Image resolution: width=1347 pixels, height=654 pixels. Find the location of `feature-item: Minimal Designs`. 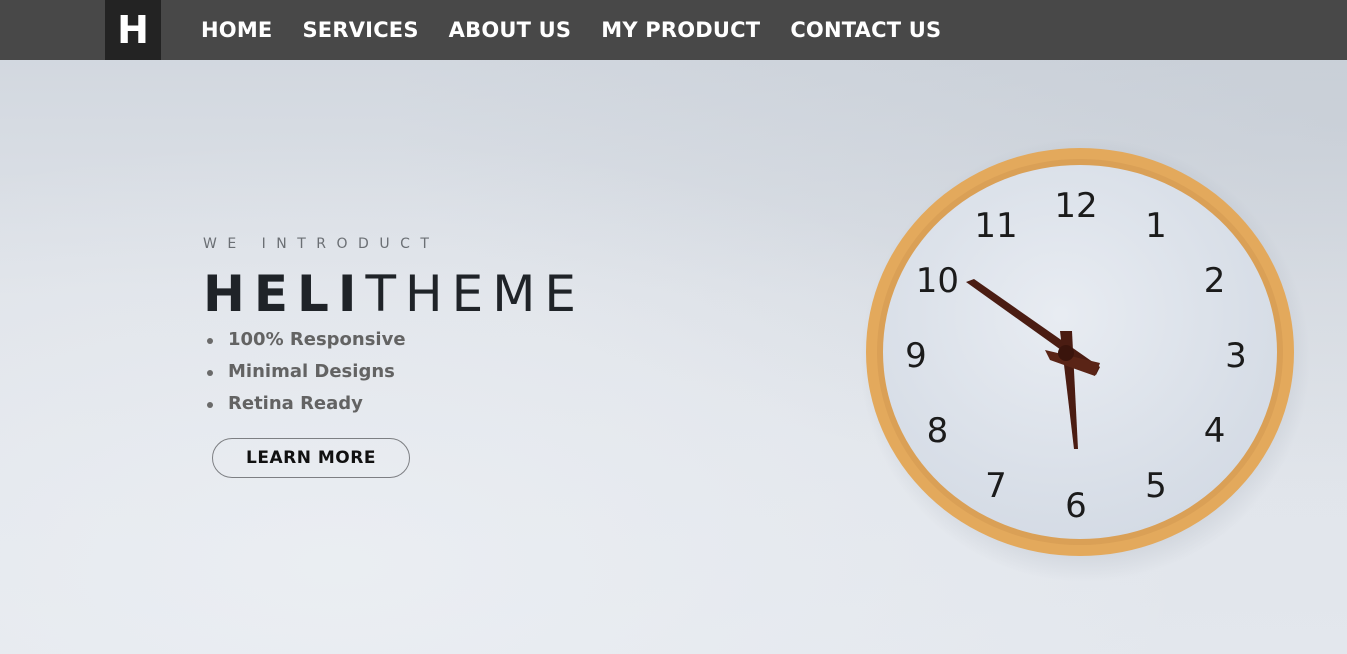

feature-item: Minimal Designs is located at coordinates (304, 374).